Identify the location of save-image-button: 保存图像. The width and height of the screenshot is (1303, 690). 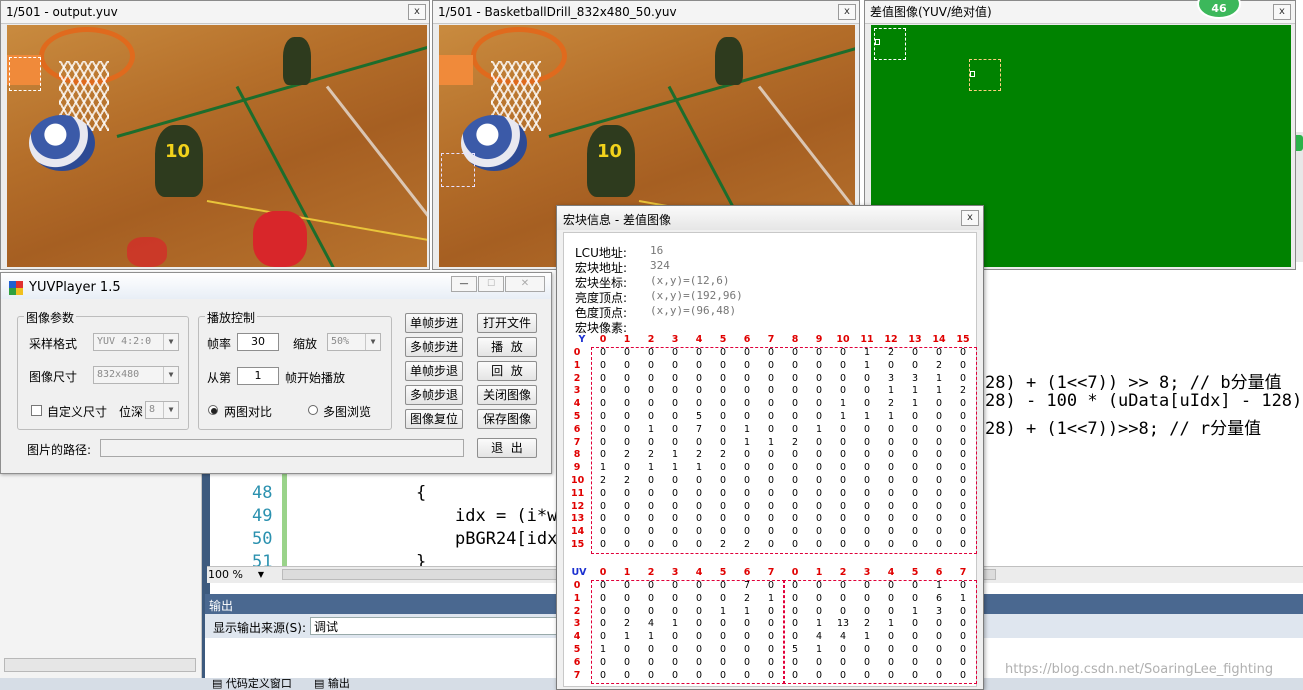
(507, 419).